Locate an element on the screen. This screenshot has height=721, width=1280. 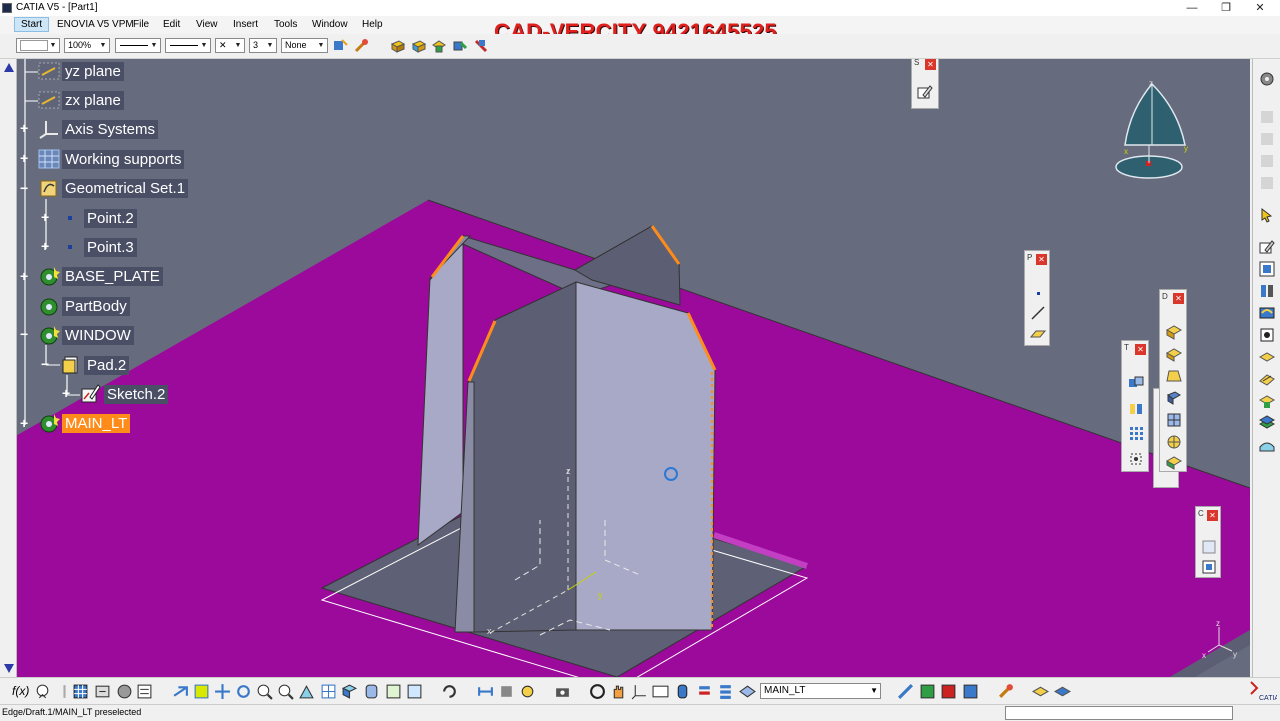
pad-tool-icon is located at coordinates (398, 46).